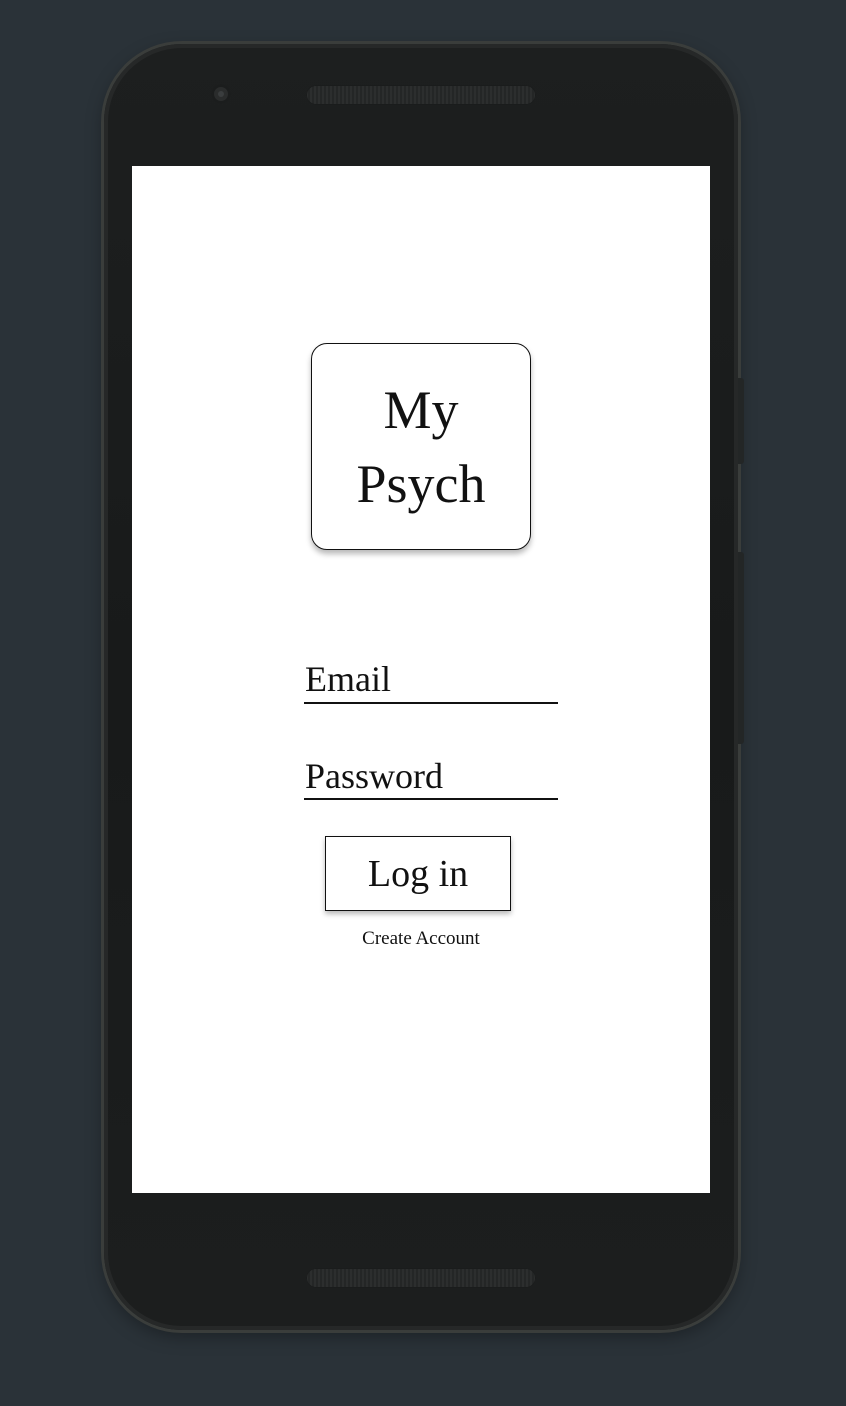 This screenshot has width=846, height=1406. I want to click on email-field, so click(431, 679).